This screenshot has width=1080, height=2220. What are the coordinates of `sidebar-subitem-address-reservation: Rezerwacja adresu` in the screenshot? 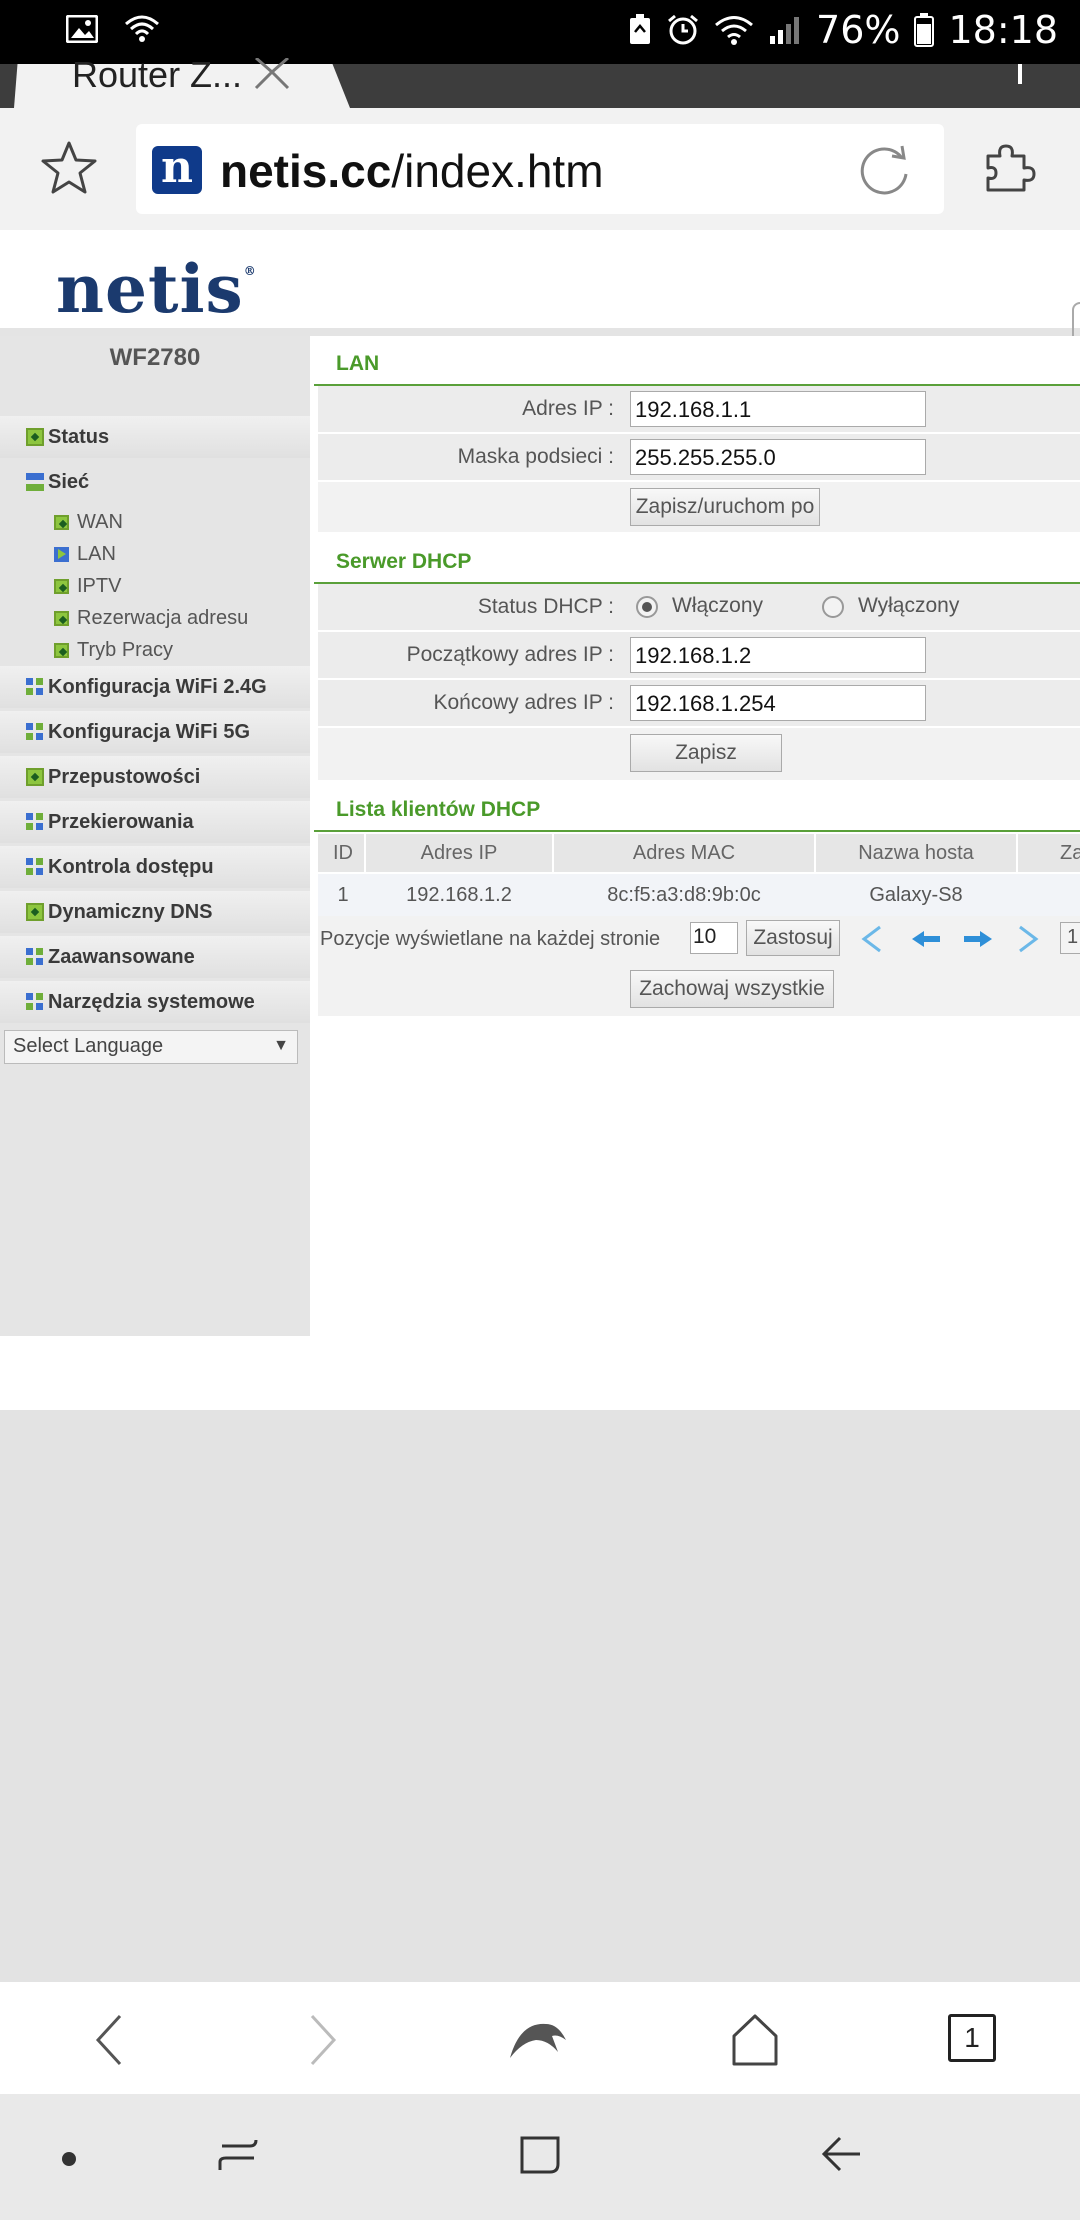 It's located at (155, 618).